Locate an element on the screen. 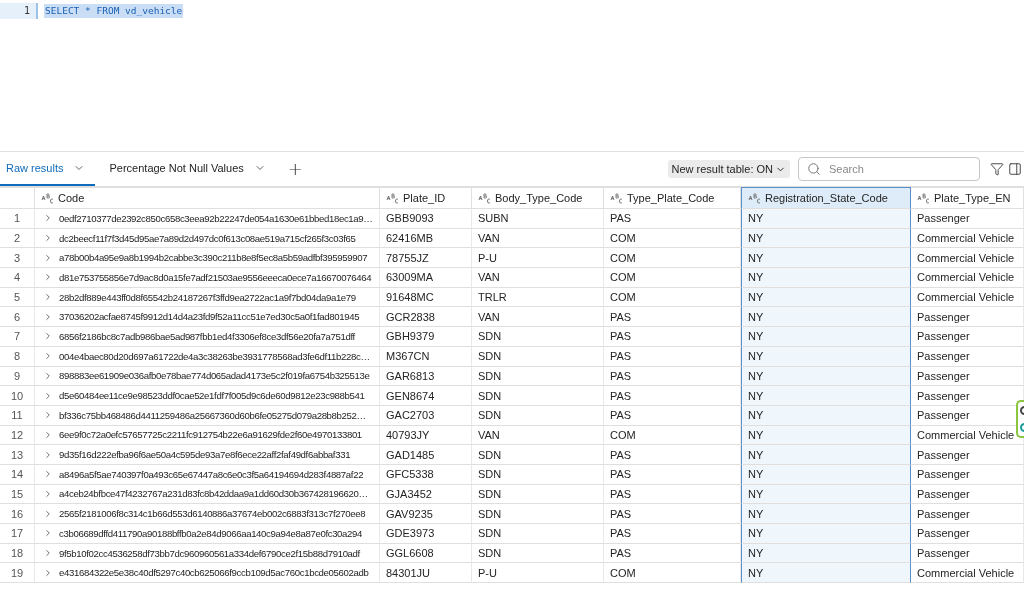  code-value: 37036202acfae8745f9912d14d4a23fd9f52a11cc51e7ed30c5a0f1fad801945 is located at coordinates (209, 317).